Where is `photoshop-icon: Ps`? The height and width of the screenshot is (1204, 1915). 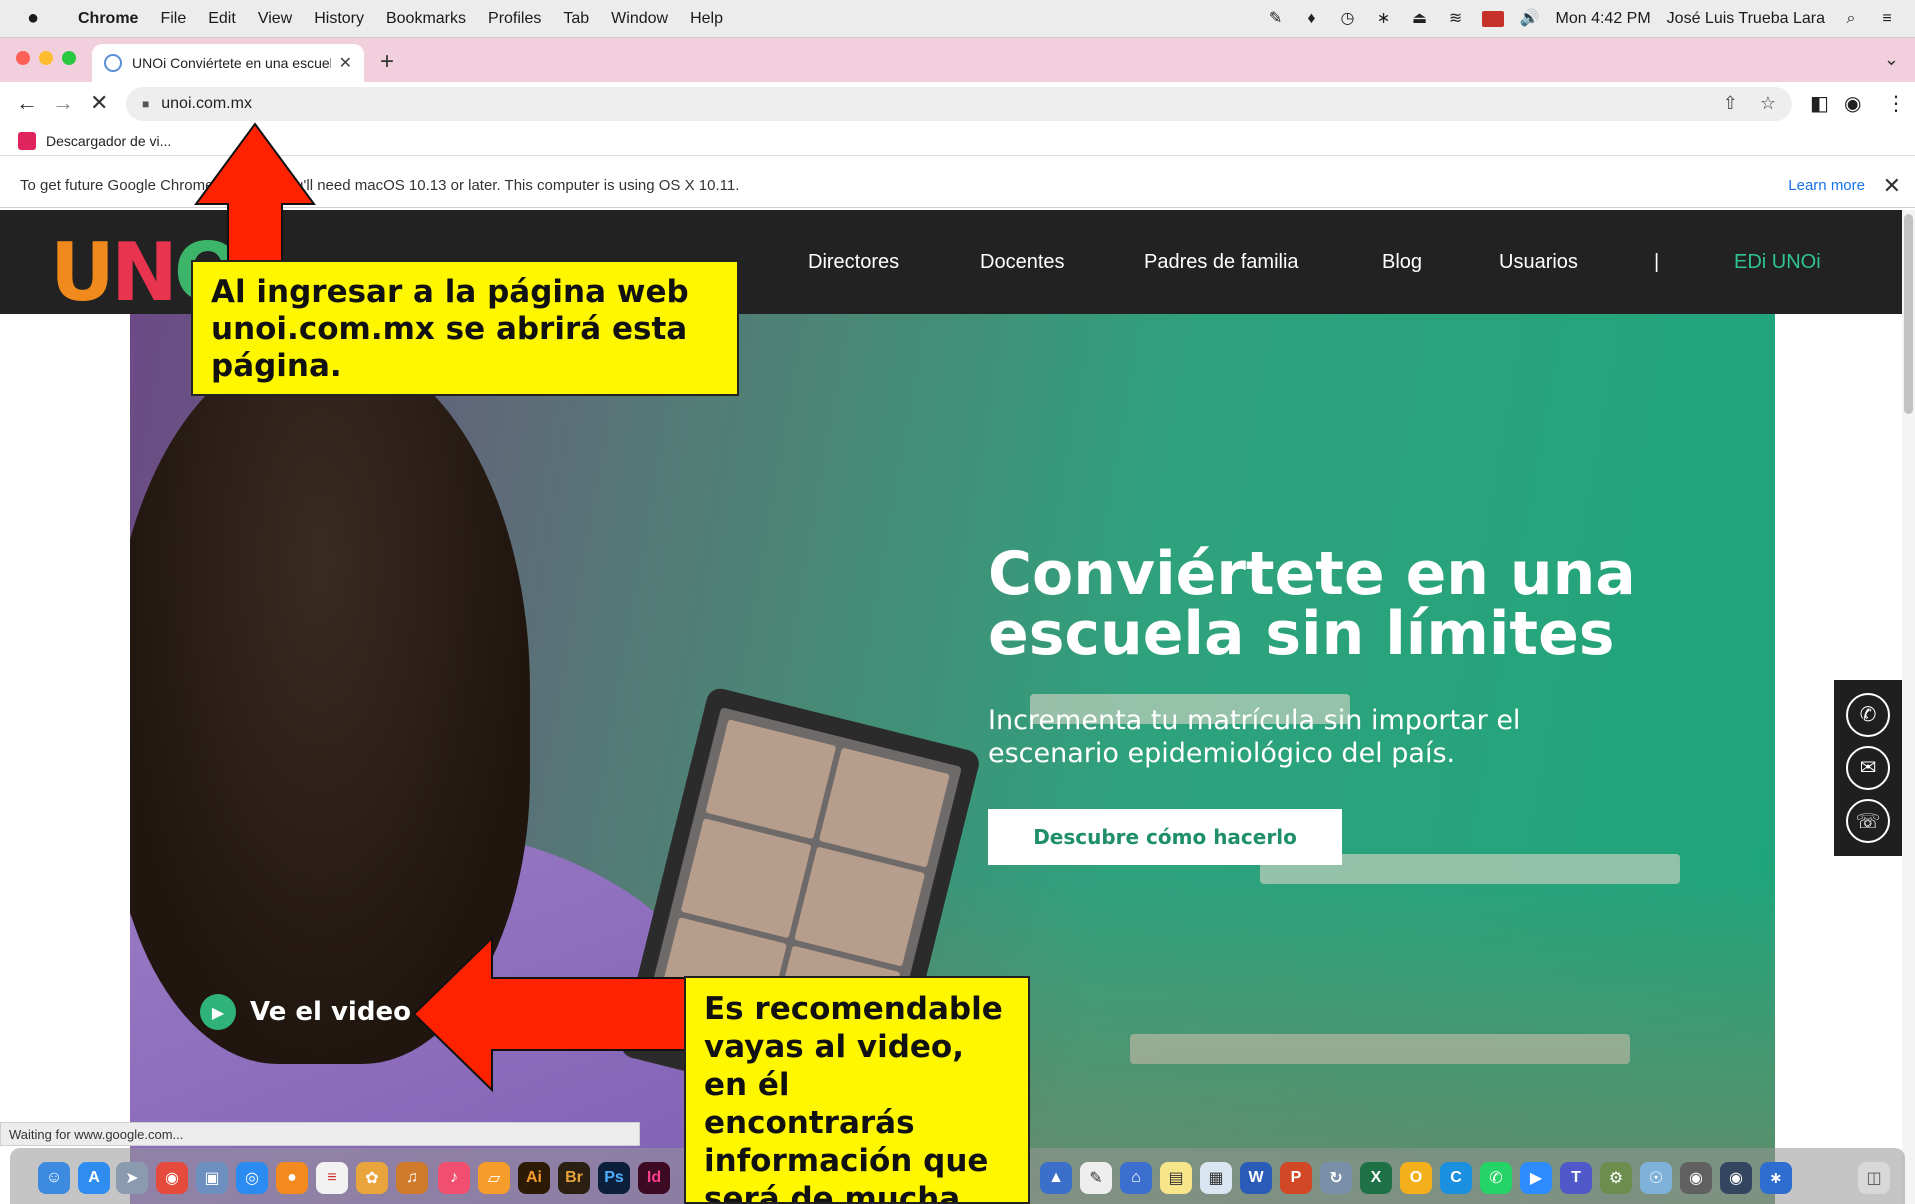
photoshop-icon: Ps is located at coordinates (614, 1178).